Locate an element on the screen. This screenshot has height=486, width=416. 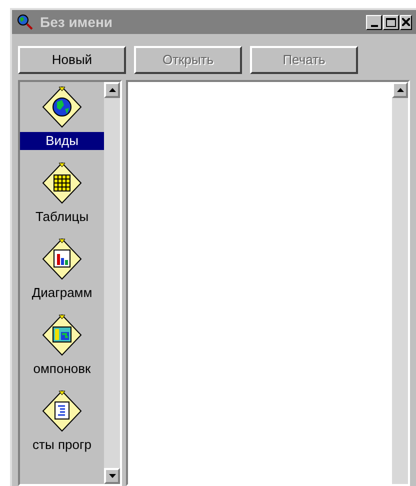
sidebar-item: Диаграмм is located at coordinates (62, 293).